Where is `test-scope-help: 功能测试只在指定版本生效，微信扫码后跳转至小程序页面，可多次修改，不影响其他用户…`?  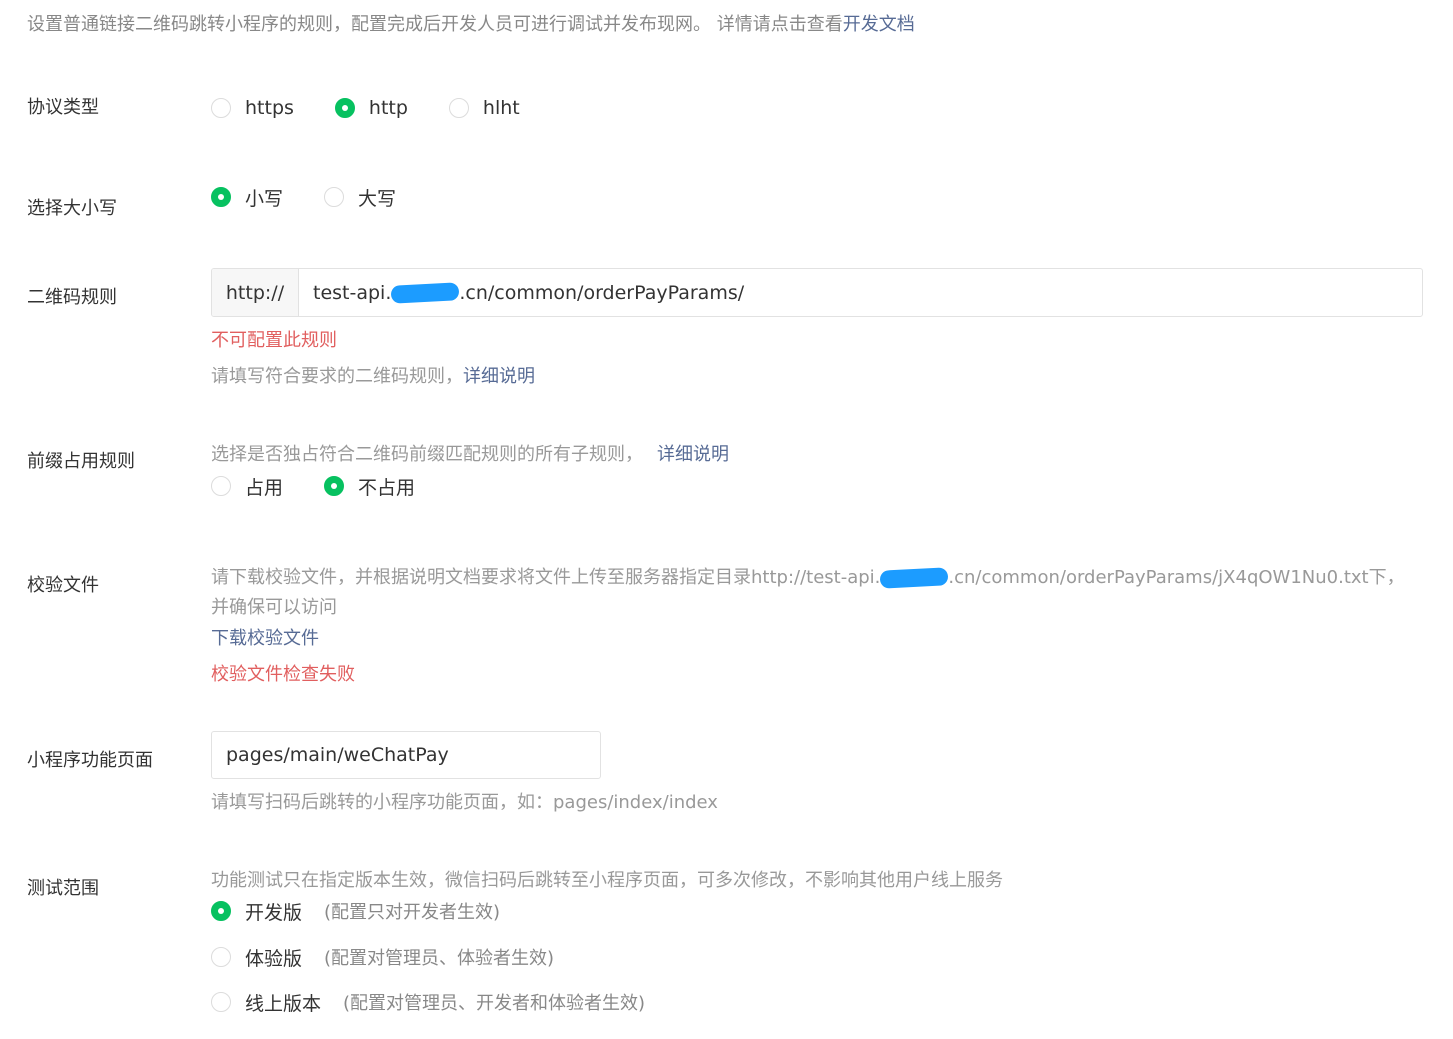 test-scope-help: 功能测试只在指定版本生效，微信扫码后跳转至小程序页面，可多次修改，不影响其他用户… is located at coordinates (607, 880).